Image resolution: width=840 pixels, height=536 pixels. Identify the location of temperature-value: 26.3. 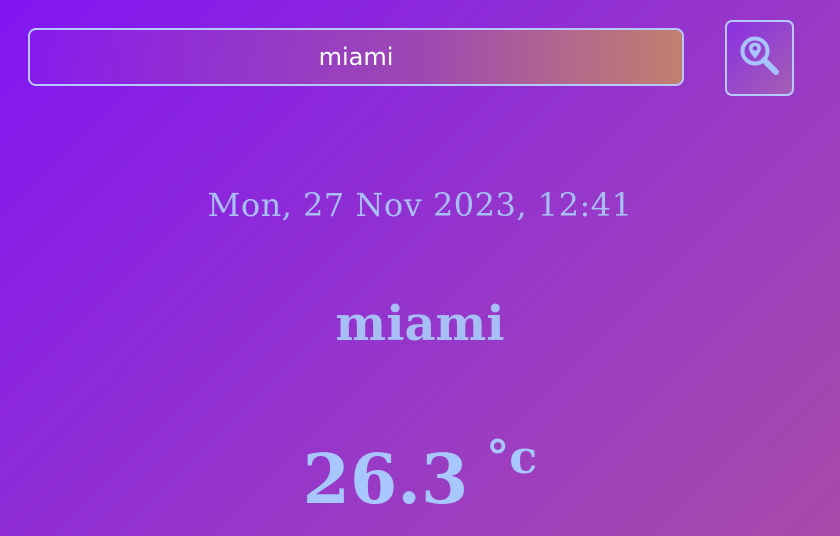
(385, 480).